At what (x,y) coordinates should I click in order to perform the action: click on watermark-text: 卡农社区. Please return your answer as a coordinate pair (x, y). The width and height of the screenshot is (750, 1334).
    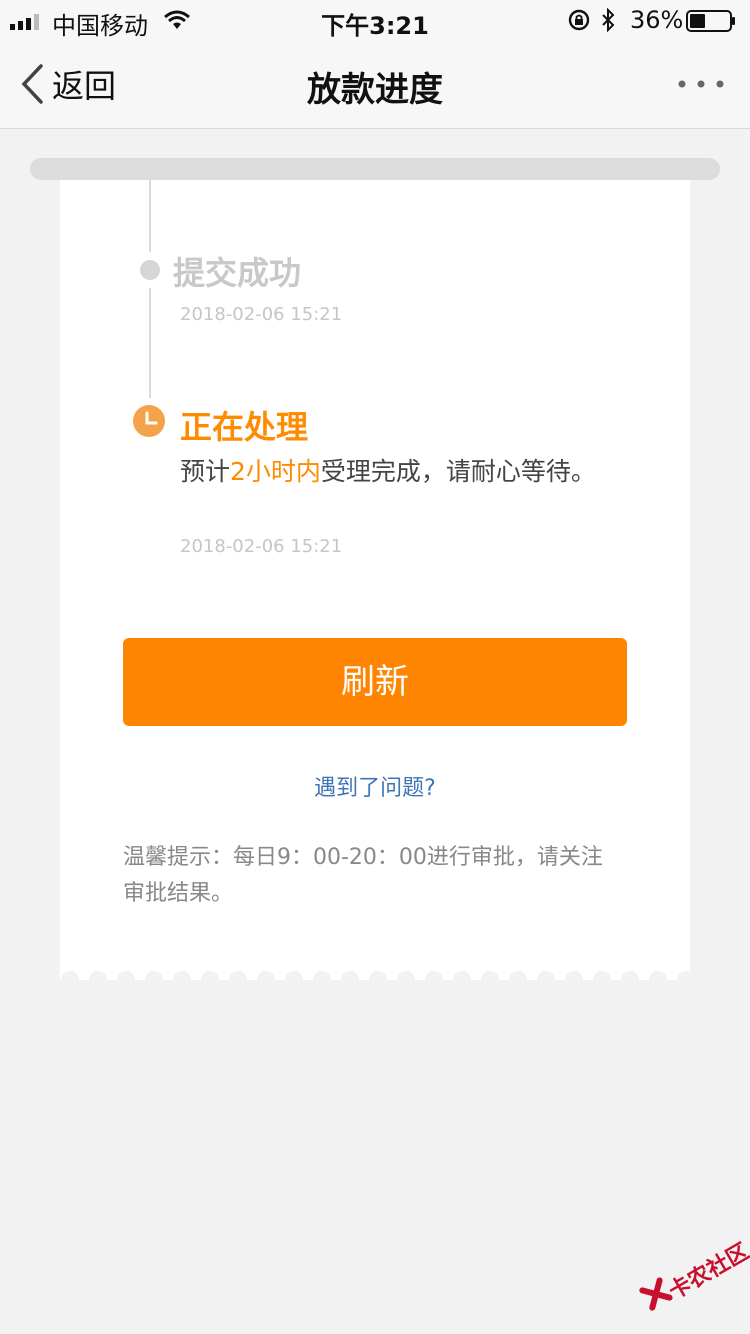
    Looking at the image, I should click on (707, 1272).